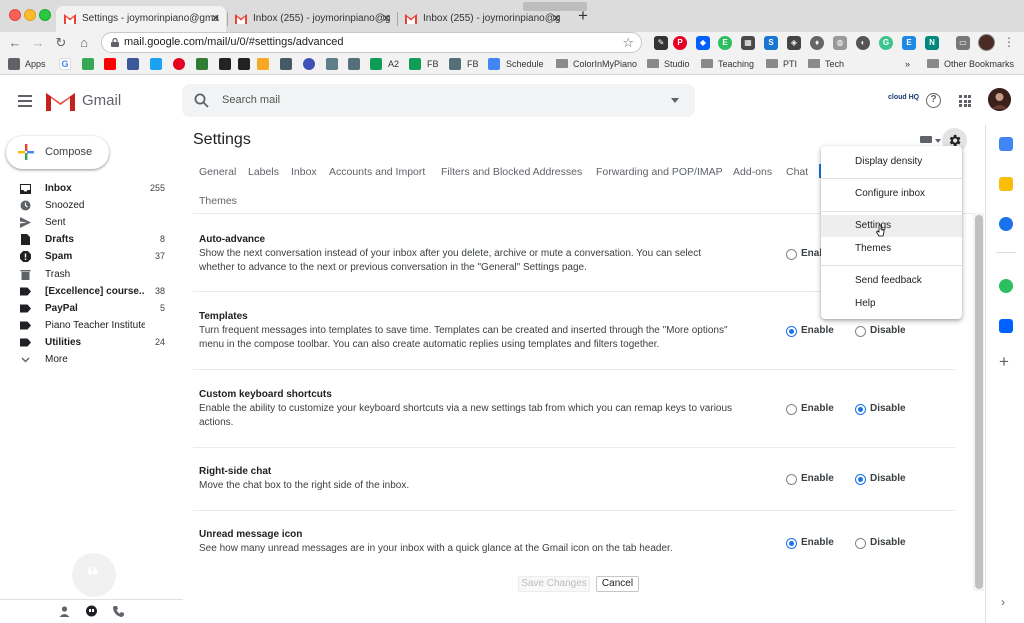 The height and width of the screenshot is (623, 1024). I want to click on nav-item-more: More, so click(91, 359).